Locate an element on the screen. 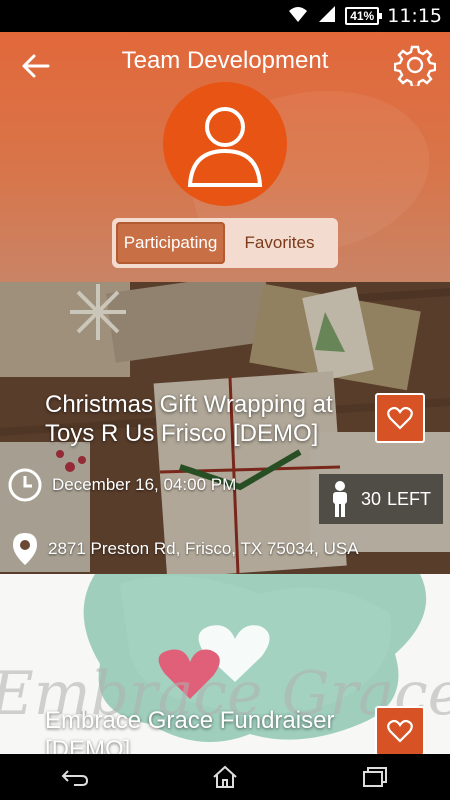 The image size is (450, 800). person-standing-icon is located at coordinates (339, 499).